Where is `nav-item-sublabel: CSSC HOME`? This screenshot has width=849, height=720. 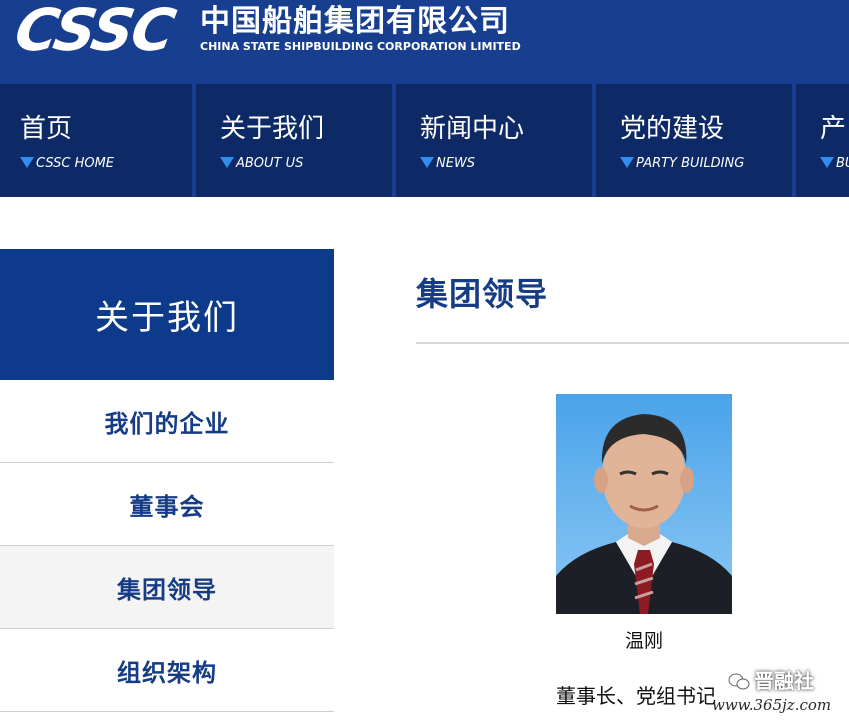 nav-item-sublabel: CSSC HOME is located at coordinates (67, 164).